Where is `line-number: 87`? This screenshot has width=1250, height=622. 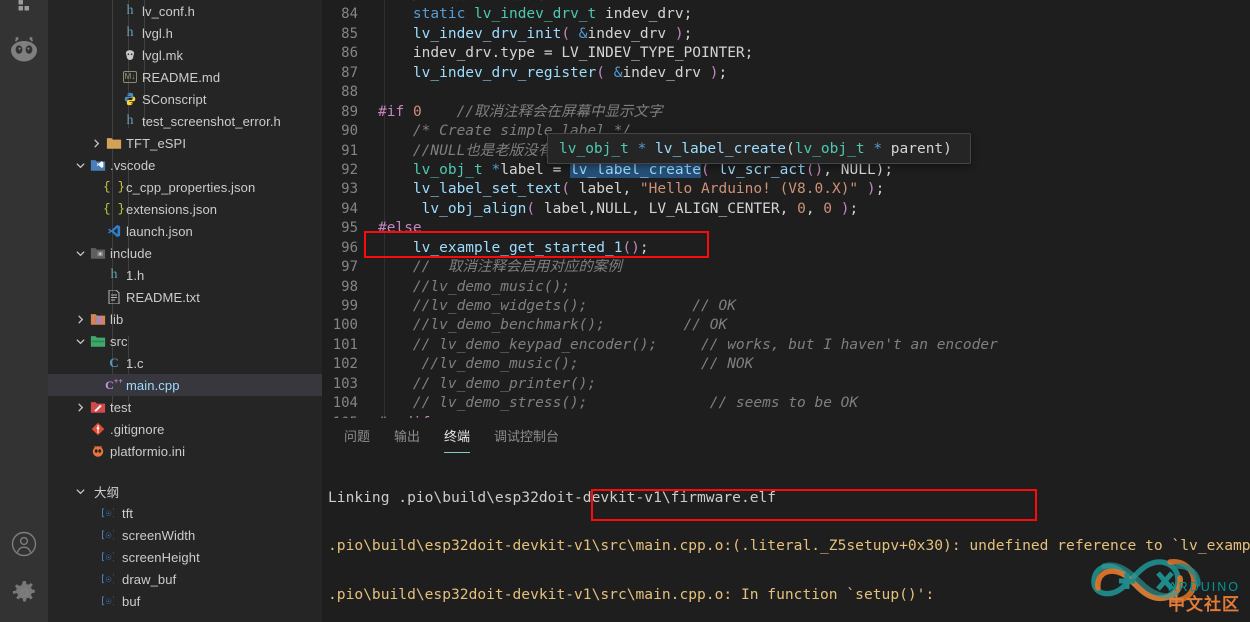 line-number: 87 is located at coordinates (349, 72).